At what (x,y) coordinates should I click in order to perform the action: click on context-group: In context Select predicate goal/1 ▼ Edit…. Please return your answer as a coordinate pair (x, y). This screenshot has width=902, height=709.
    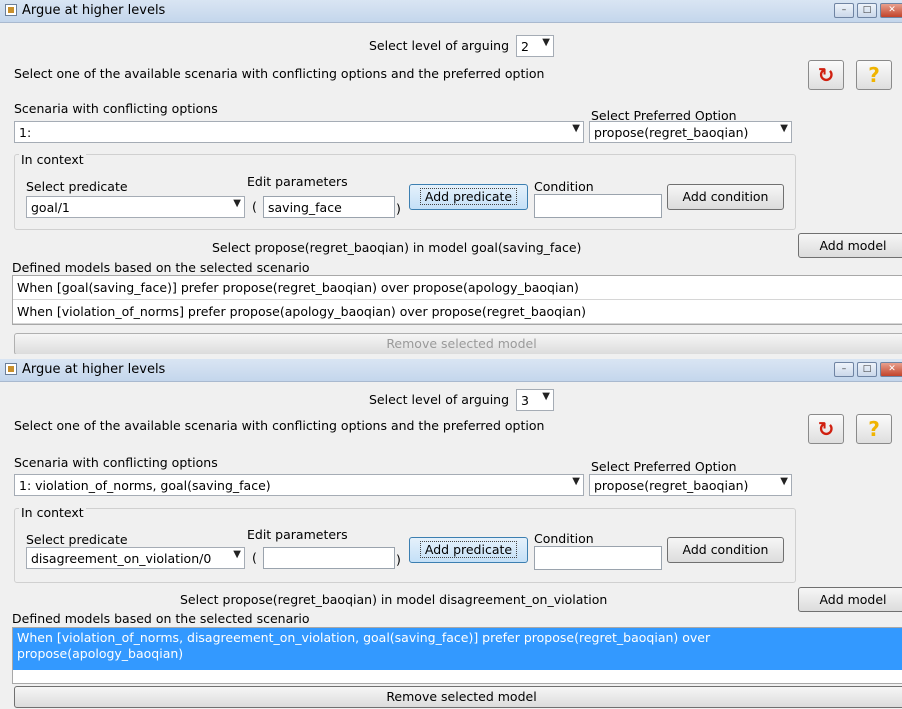
    Looking at the image, I should click on (405, 191).